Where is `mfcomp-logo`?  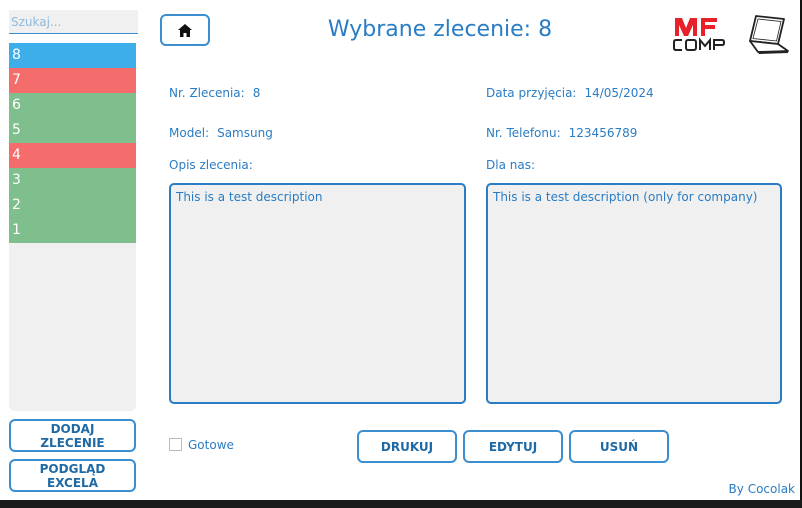 mfcomp-logo is located at coordinates (731, 35).